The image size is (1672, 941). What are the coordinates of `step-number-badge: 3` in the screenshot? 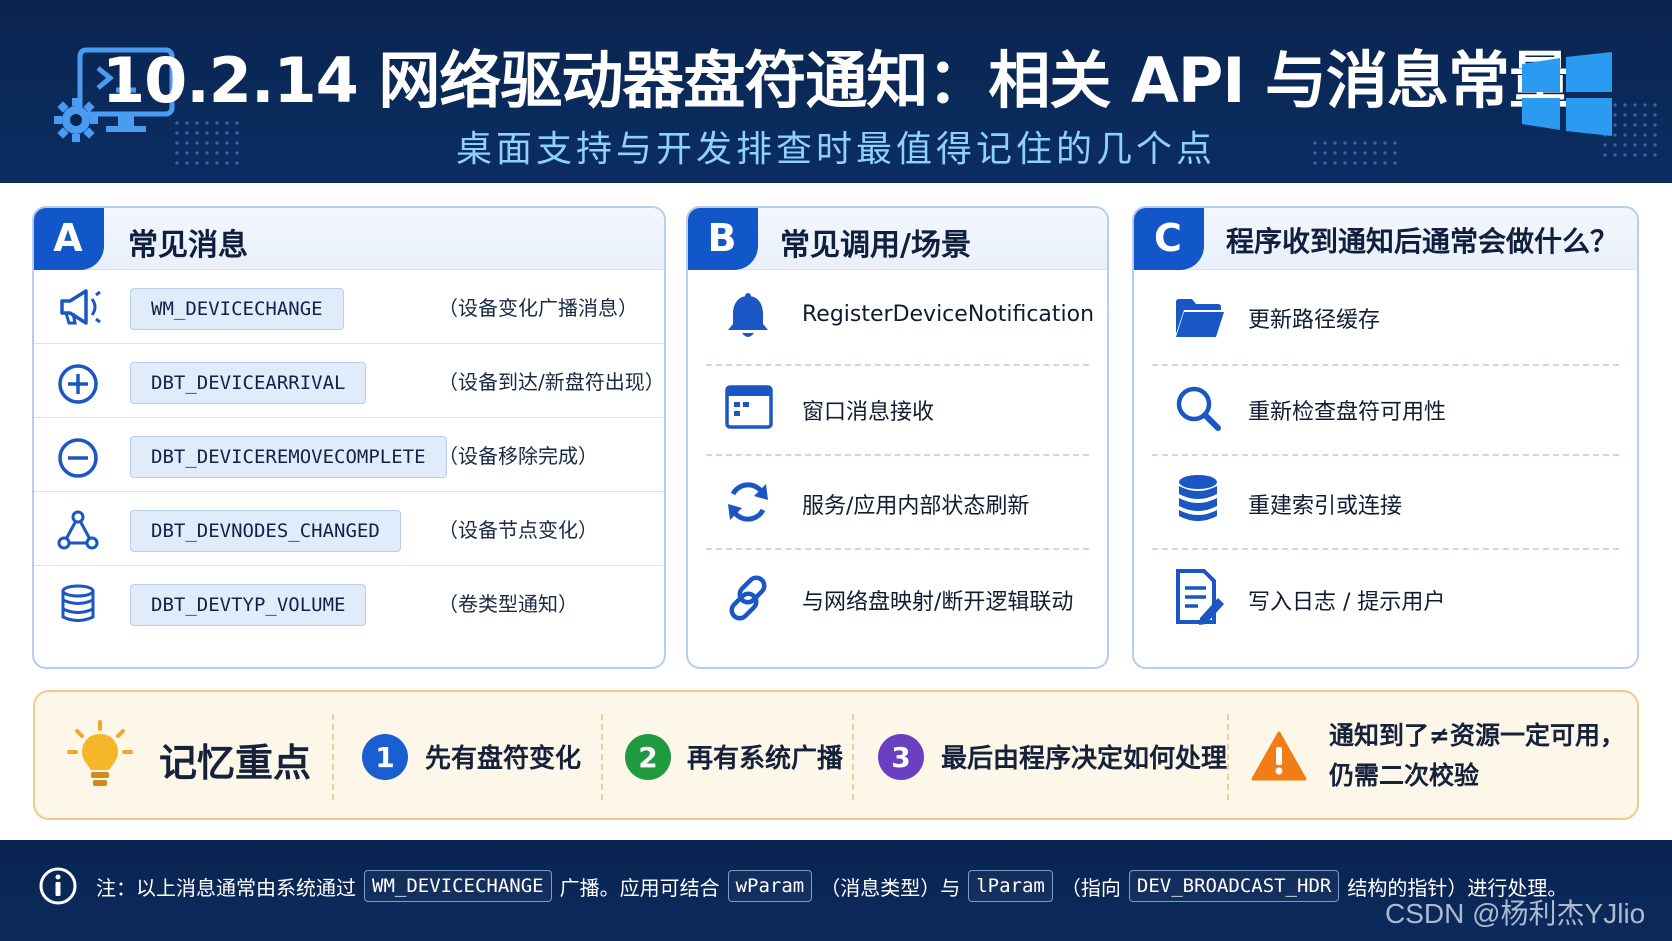 It's located at (901, 757).